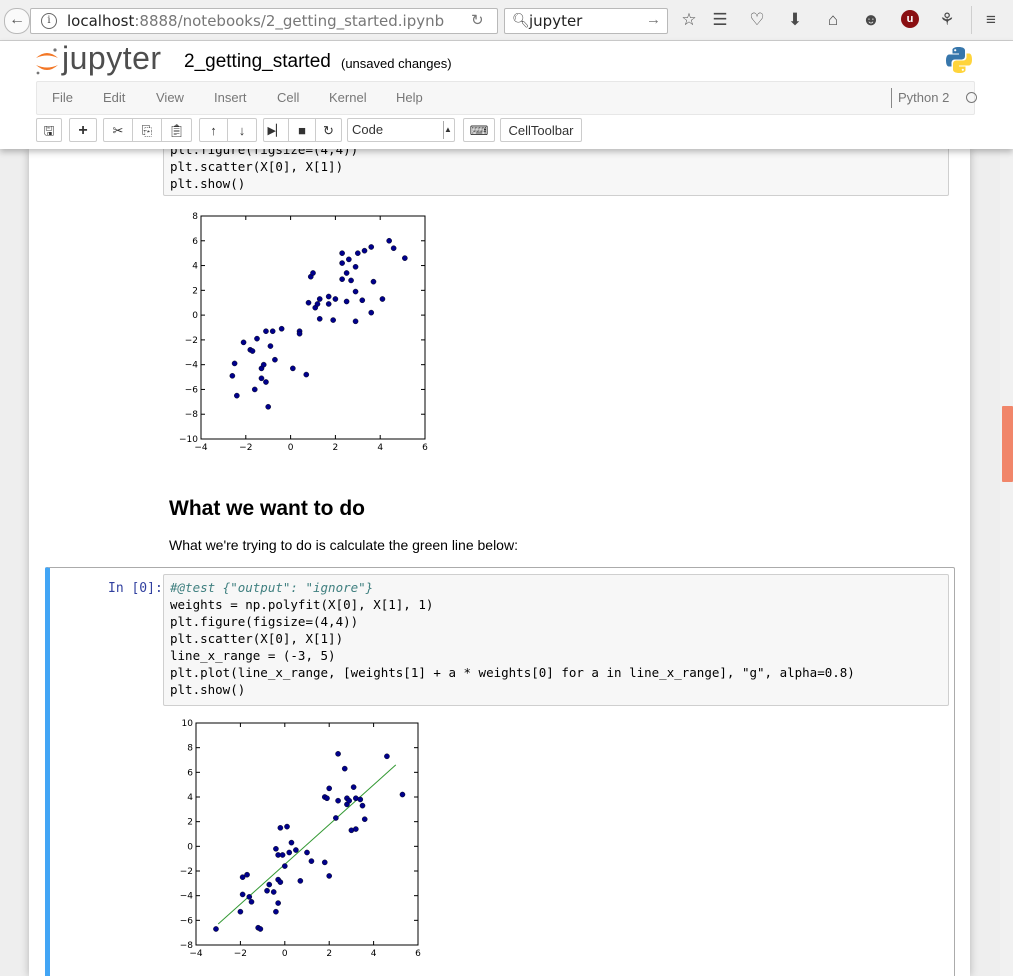 The image size is (1013, 976). What do you see at coordinates (947, 20) in the screenshot?
I see `extension-icon: ⚘` at bounding box center [947, 20].